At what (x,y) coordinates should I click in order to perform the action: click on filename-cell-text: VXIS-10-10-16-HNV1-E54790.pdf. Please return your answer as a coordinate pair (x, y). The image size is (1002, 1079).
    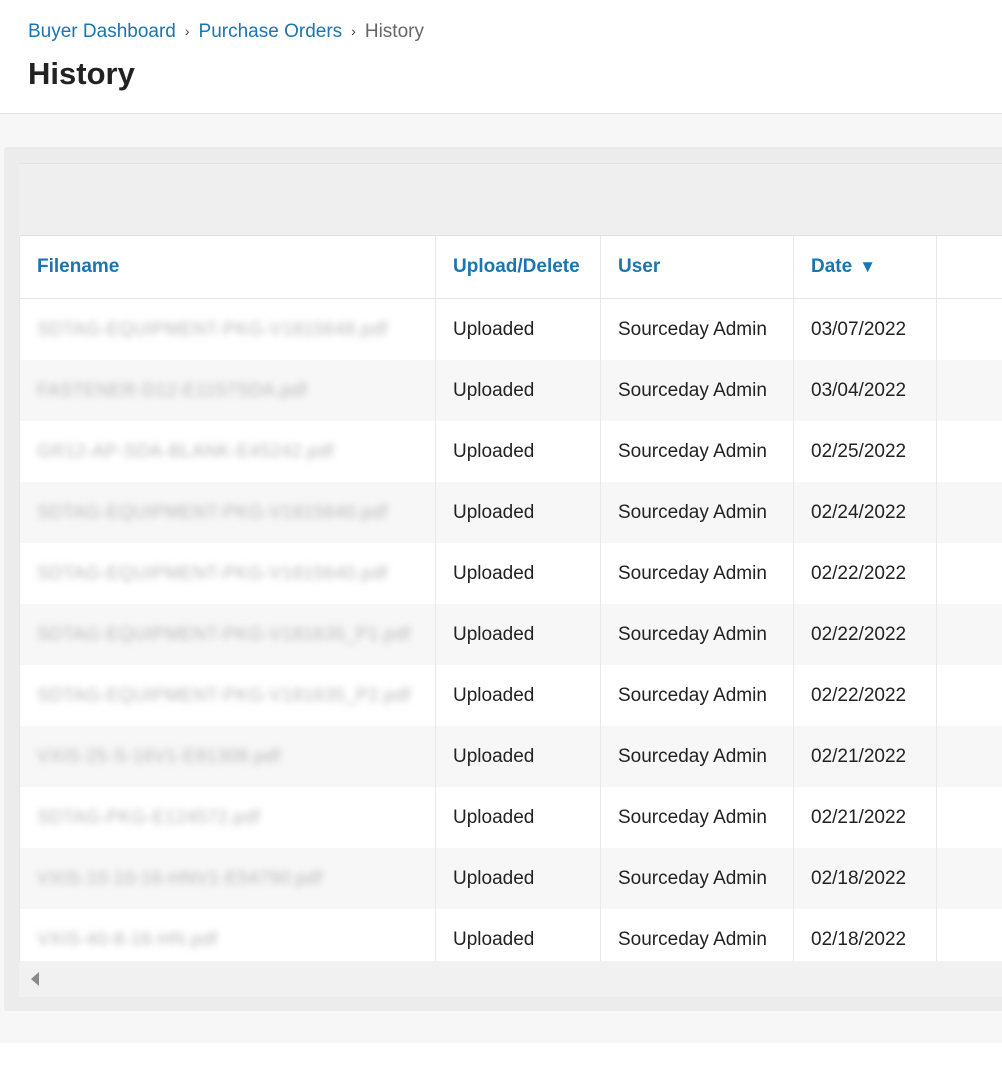
    Looking at the image, I should click on (180, 878).